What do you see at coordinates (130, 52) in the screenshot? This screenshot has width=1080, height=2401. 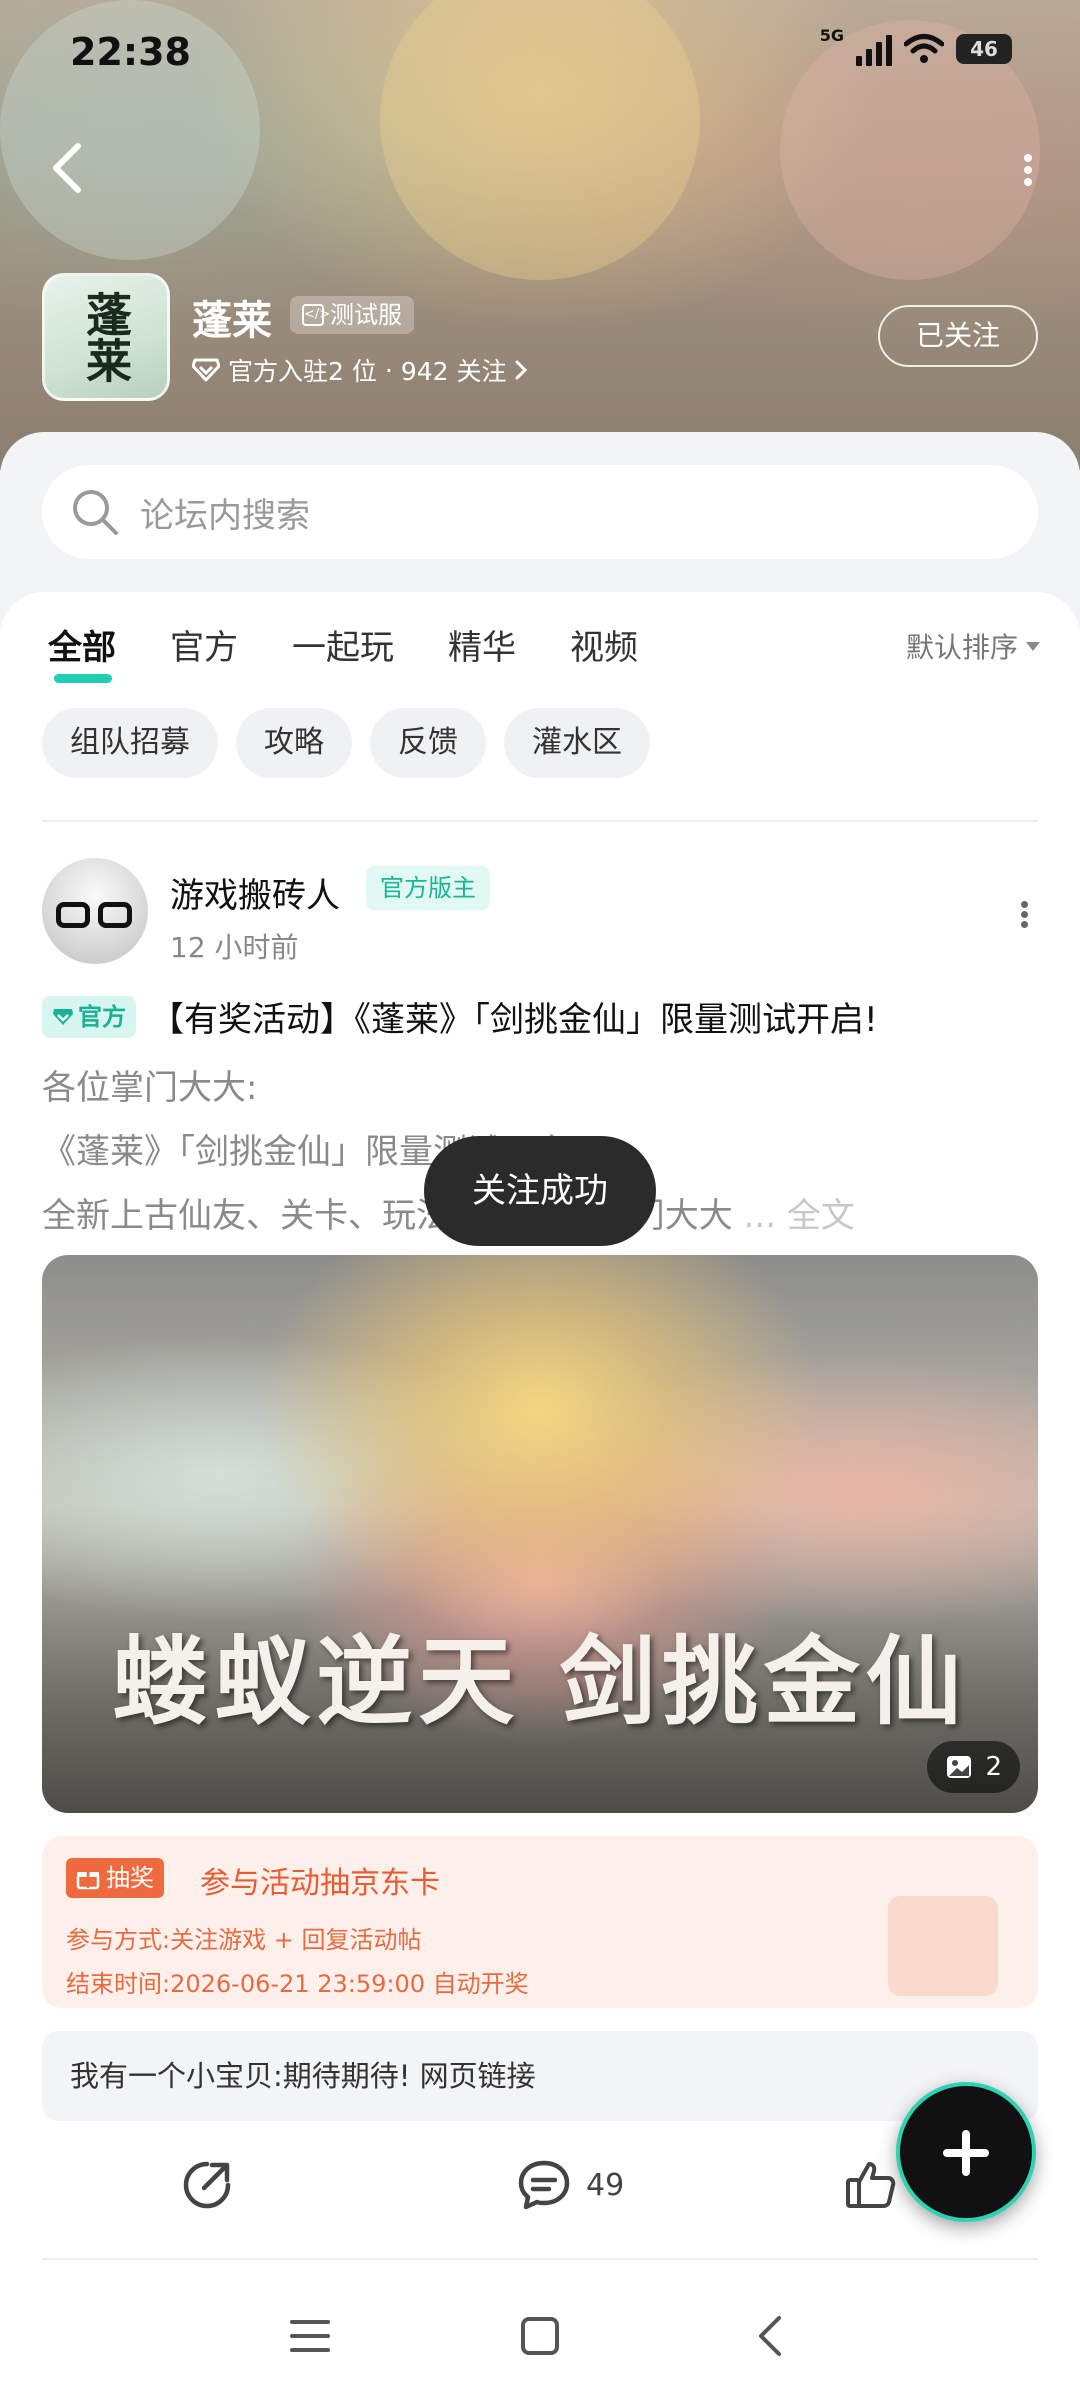 I see `status-time: 22:38` at bounding box center [130, 52].